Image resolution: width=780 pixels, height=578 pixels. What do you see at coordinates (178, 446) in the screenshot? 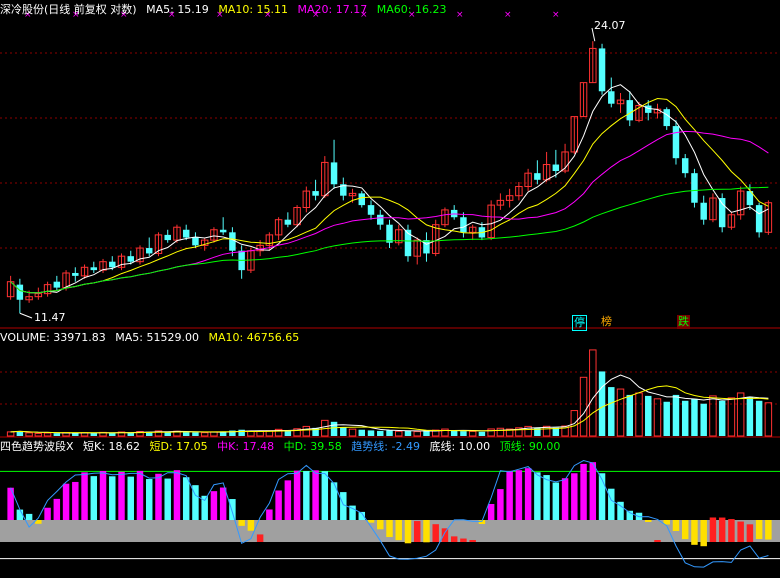
I see `indicator-short-d: 短D: 17.05` at bounding box center [178, 446].